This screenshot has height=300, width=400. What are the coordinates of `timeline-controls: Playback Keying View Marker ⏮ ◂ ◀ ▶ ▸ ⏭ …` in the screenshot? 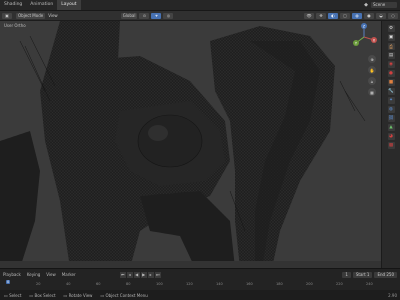 It's located at (200, 274).